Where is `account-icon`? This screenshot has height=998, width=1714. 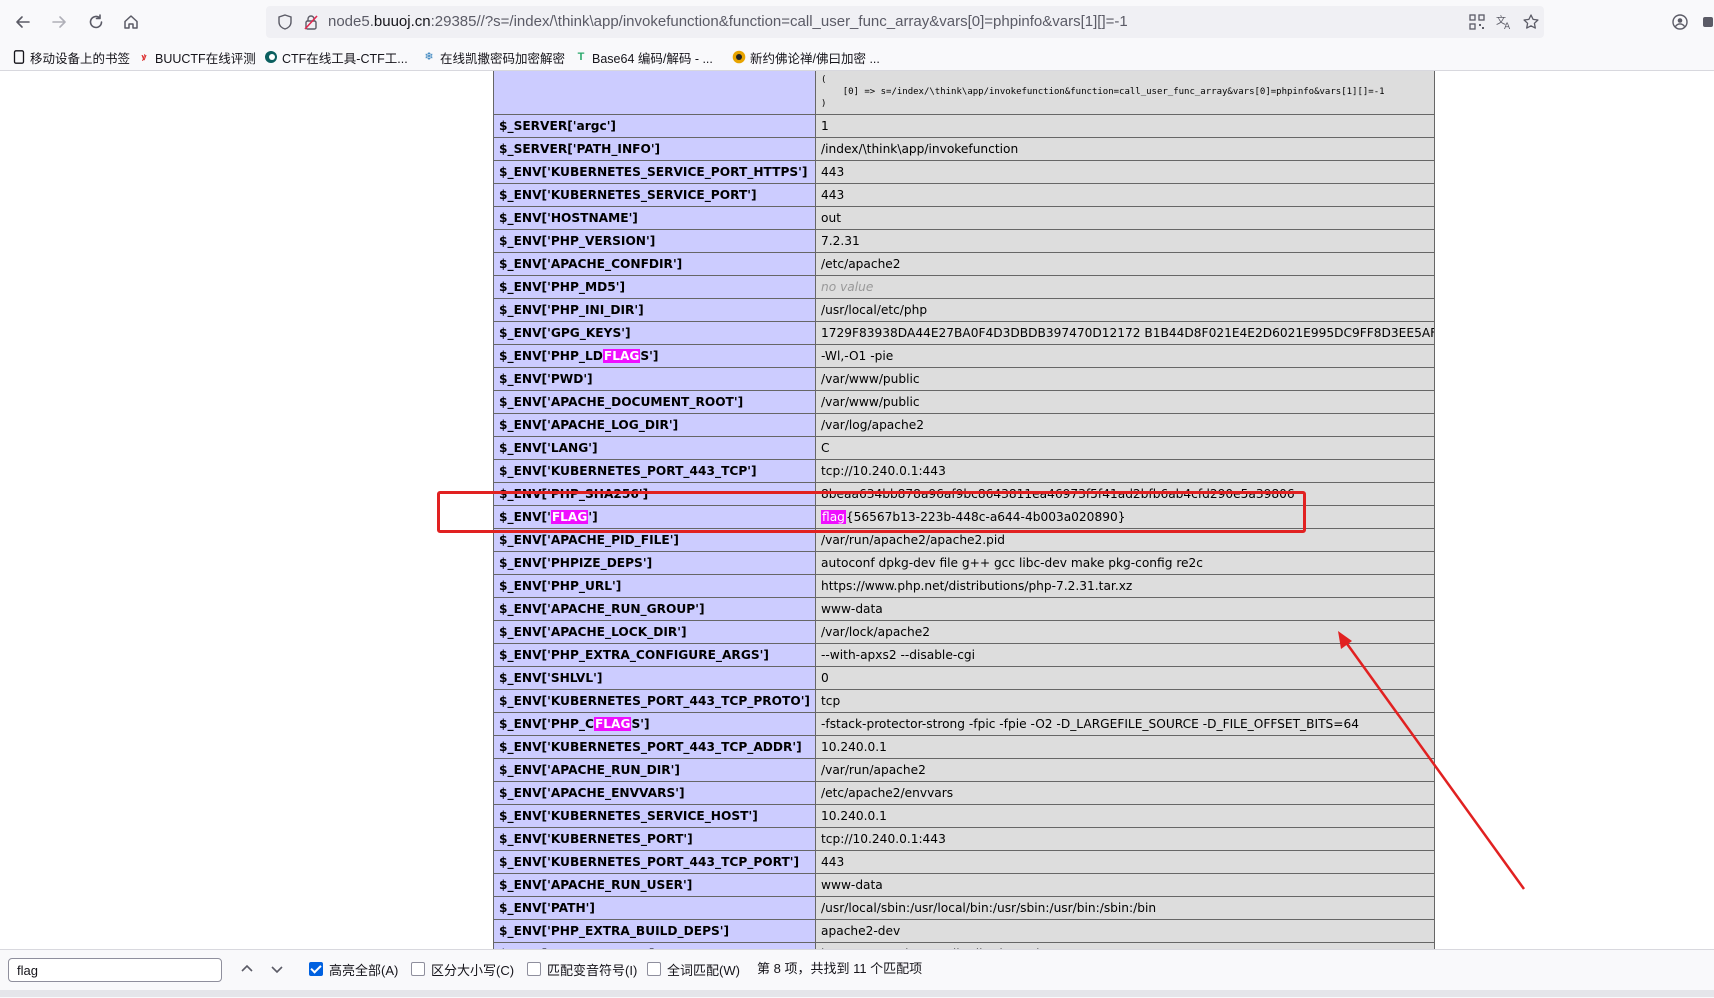 account-icon is located at coordinates (1680, 22).